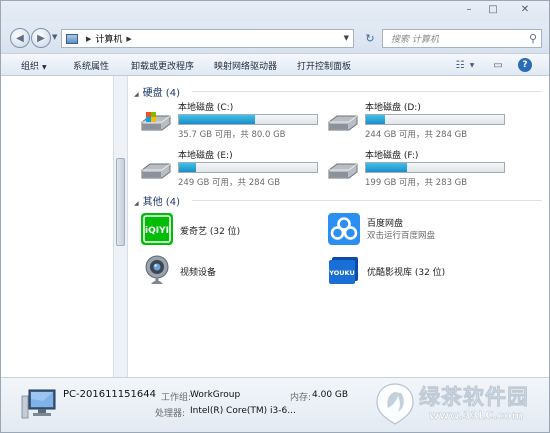  I want to click on preview-pane-icon: ▭, so click(498, 65).